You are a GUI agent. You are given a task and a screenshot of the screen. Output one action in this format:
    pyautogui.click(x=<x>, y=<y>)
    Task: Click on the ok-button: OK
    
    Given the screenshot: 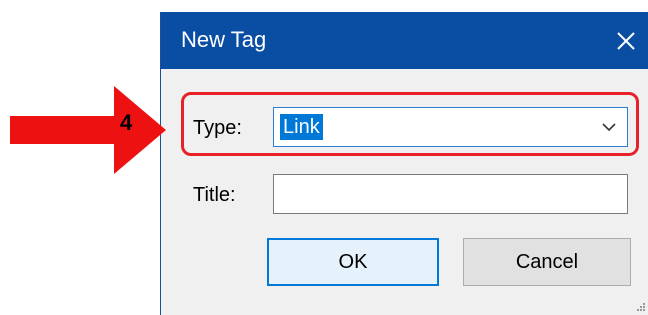 What is the action you would take?
    pyautogui.click(x=353, y=262)
    